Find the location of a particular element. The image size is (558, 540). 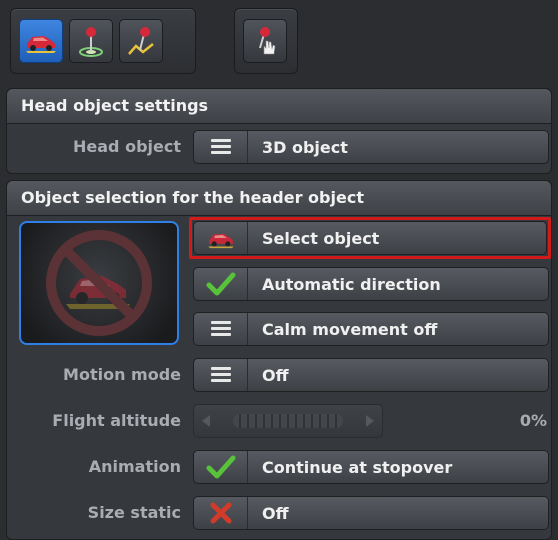

flight-altitude-percent: 0% is located at coordinates (533, 420).